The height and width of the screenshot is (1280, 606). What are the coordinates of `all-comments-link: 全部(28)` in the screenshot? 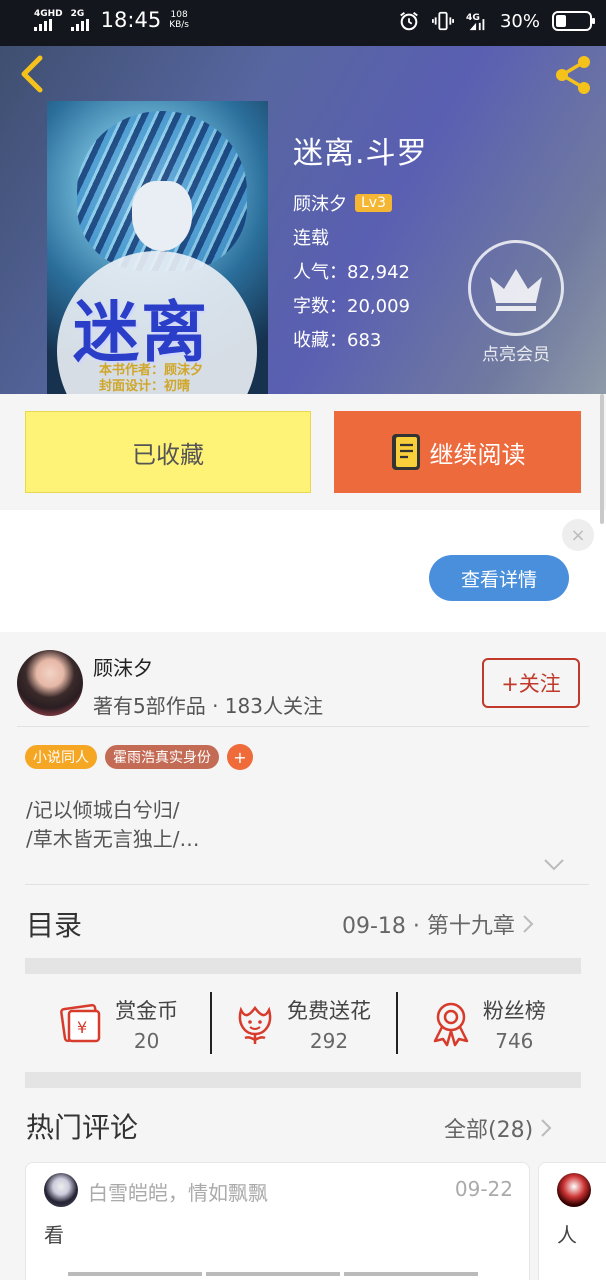 It's located at (498, 1128).